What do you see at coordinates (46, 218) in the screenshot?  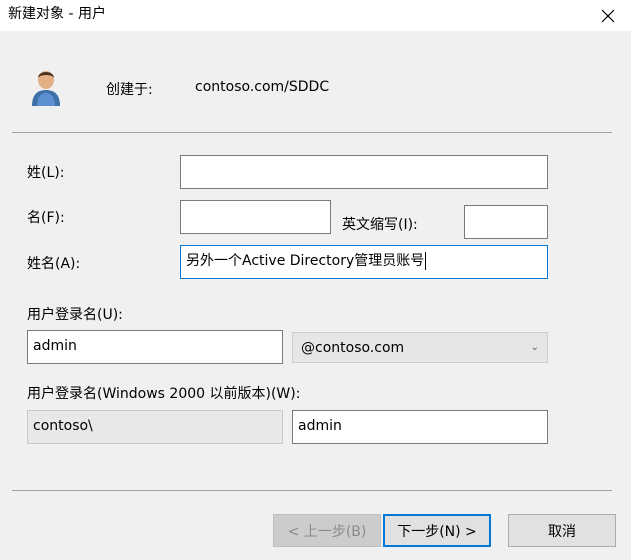 I see `first-name-label: 名(F):` at bounding box center [46, 218].